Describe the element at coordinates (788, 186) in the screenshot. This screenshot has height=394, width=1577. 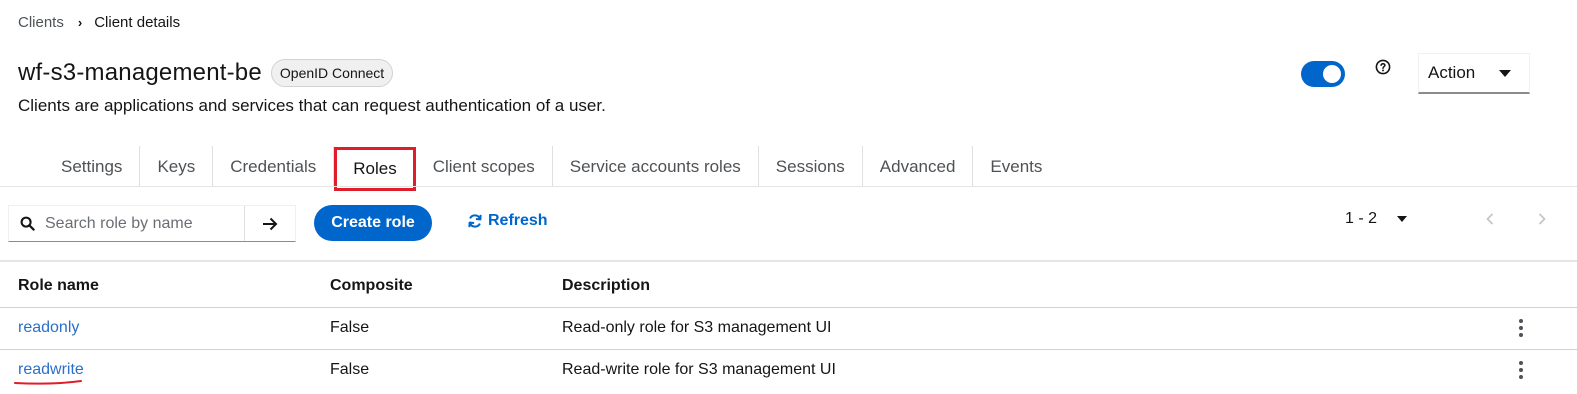
I see `tabs-divider` at that location.